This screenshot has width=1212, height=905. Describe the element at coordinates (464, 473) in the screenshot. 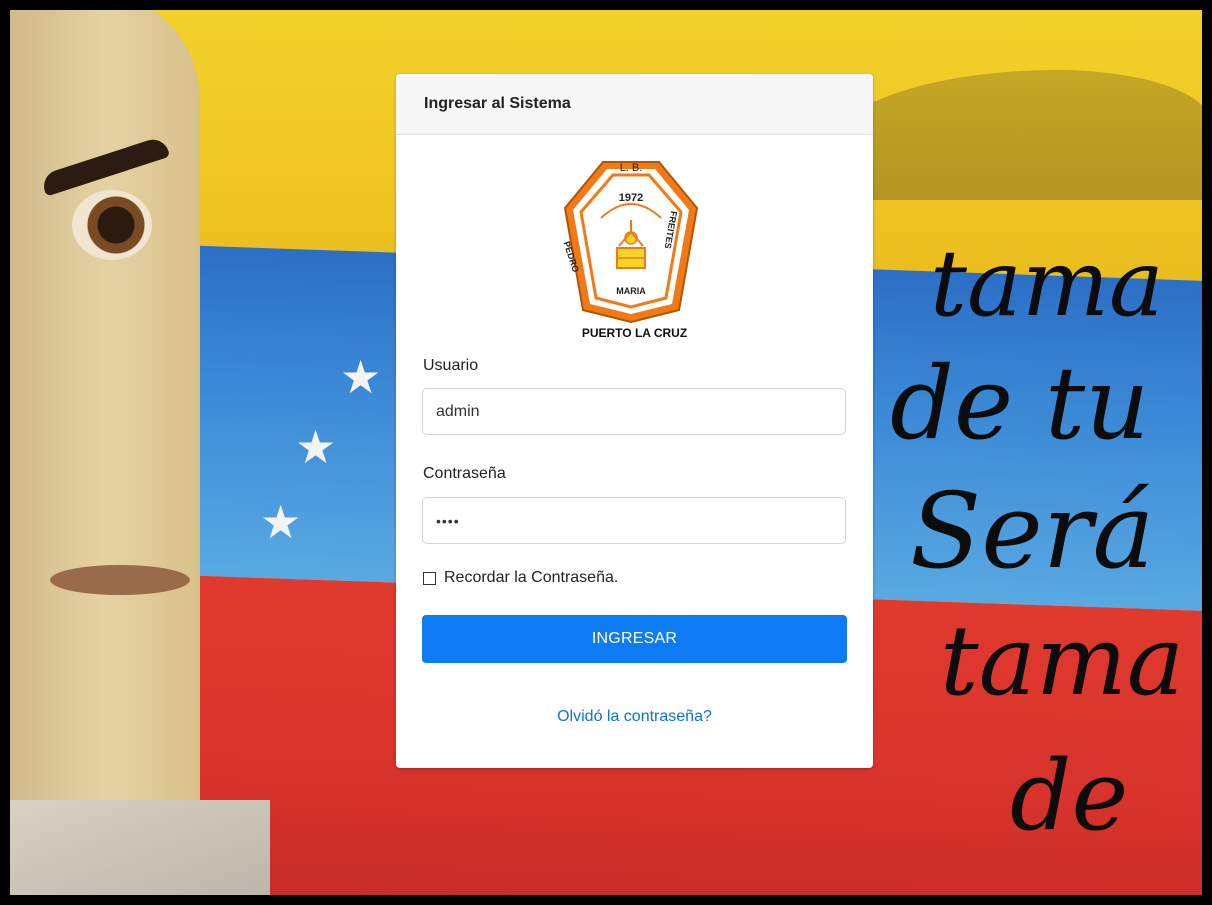

I see `password-label: Contraseña` at that location.